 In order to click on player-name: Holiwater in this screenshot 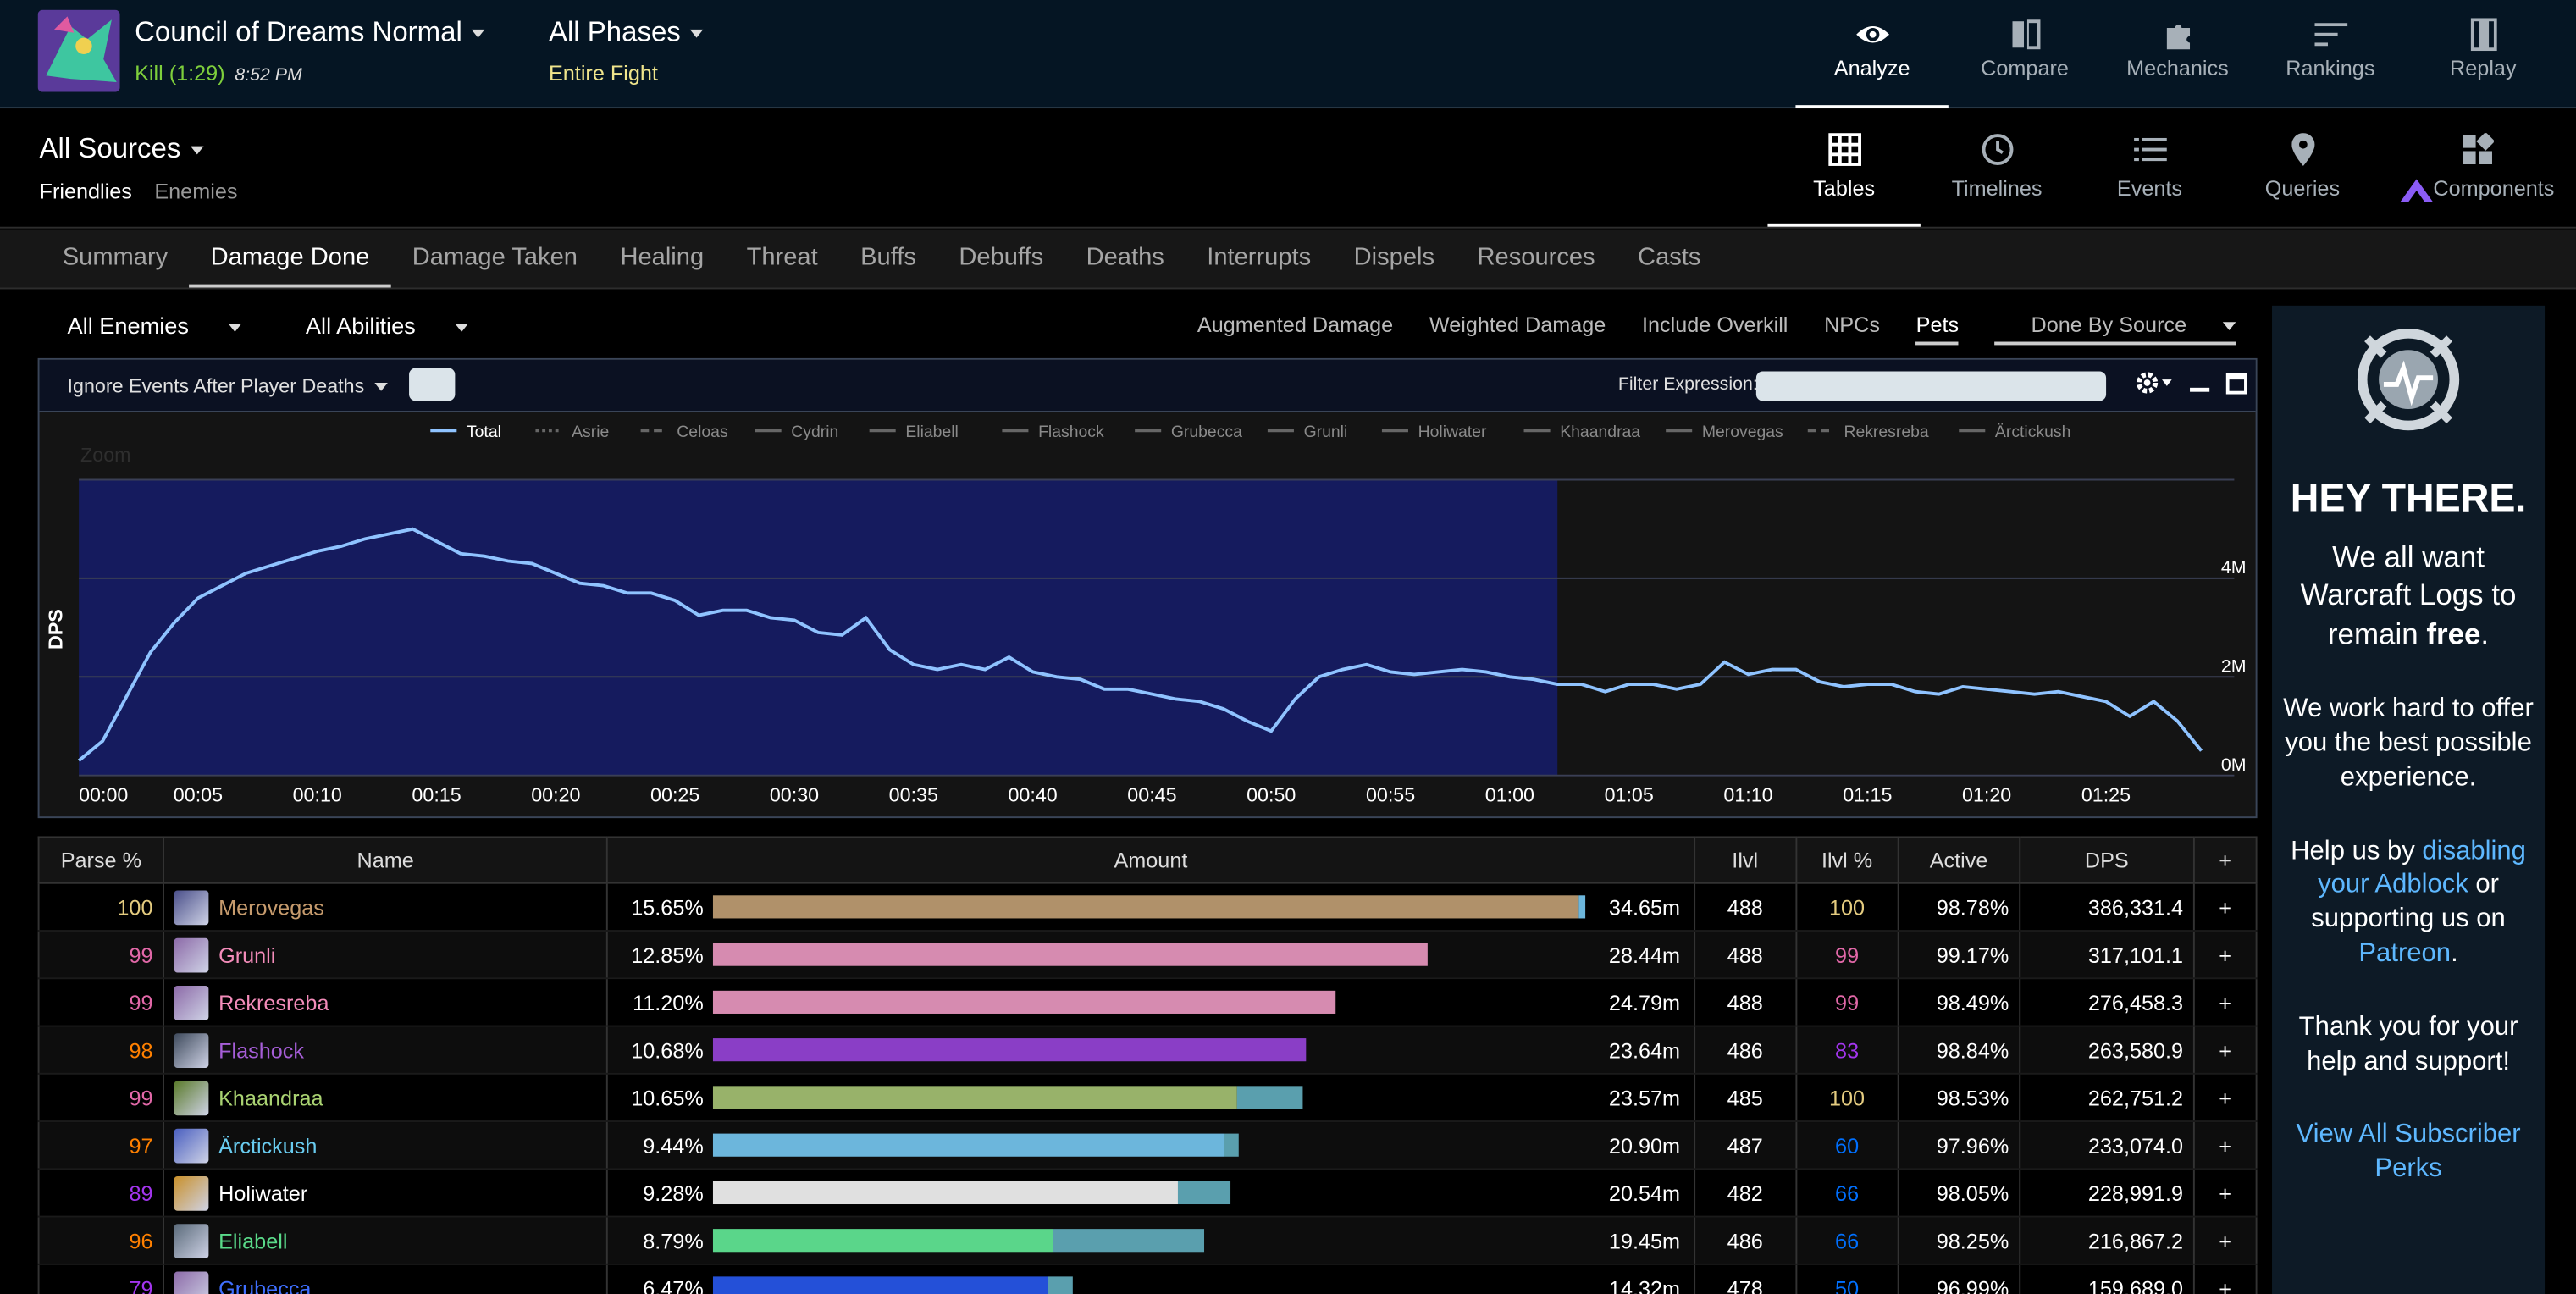, I will do `click(262, 1193)`.